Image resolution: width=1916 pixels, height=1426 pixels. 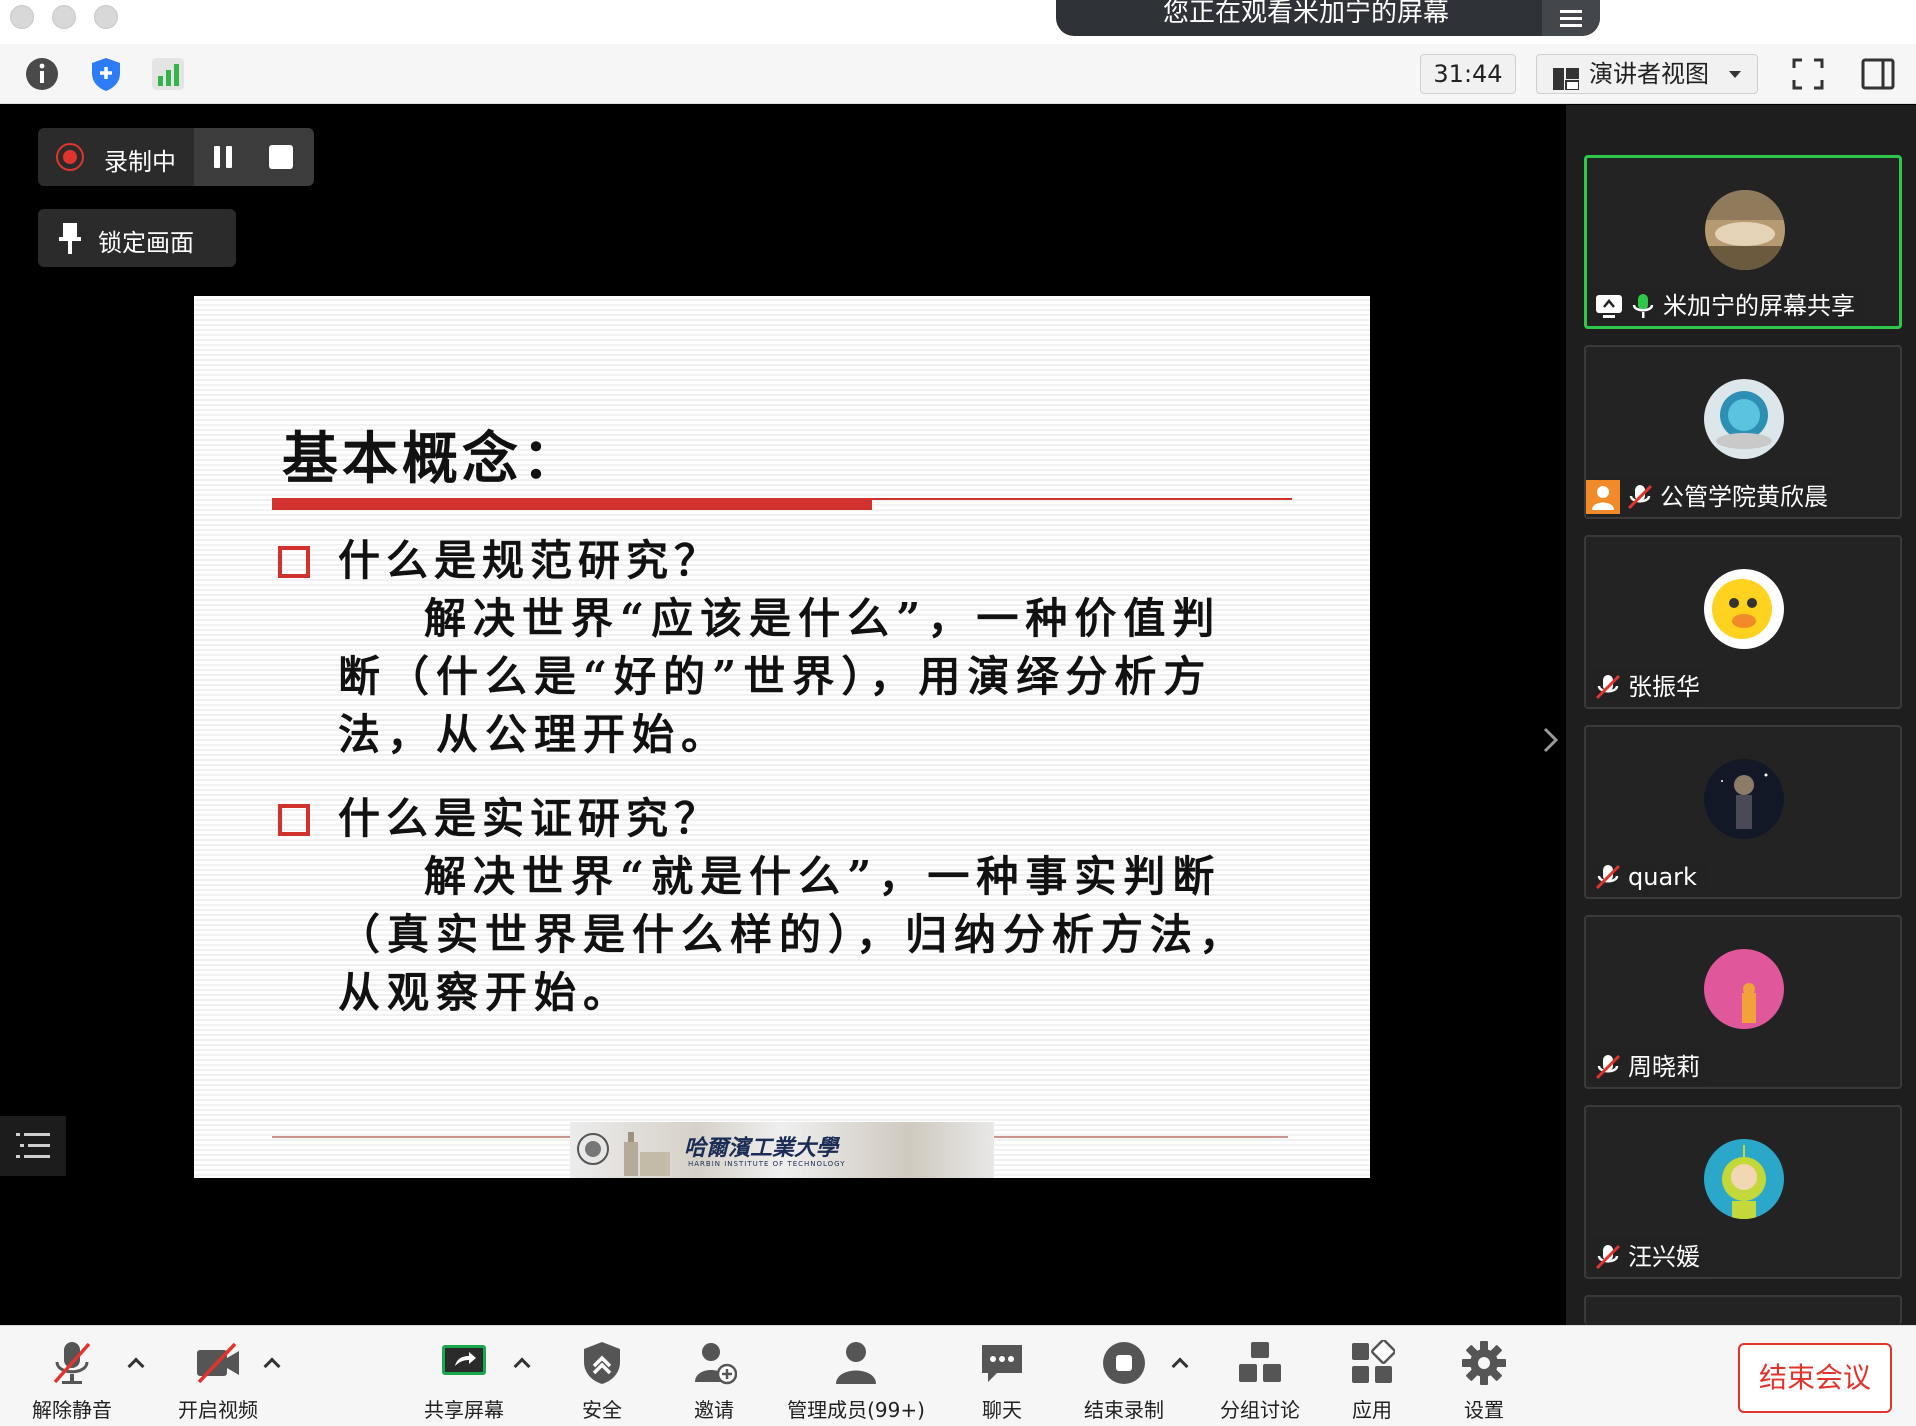 I want to click on lock-screen-button: 锁定画面, so click(x=137, y=238).